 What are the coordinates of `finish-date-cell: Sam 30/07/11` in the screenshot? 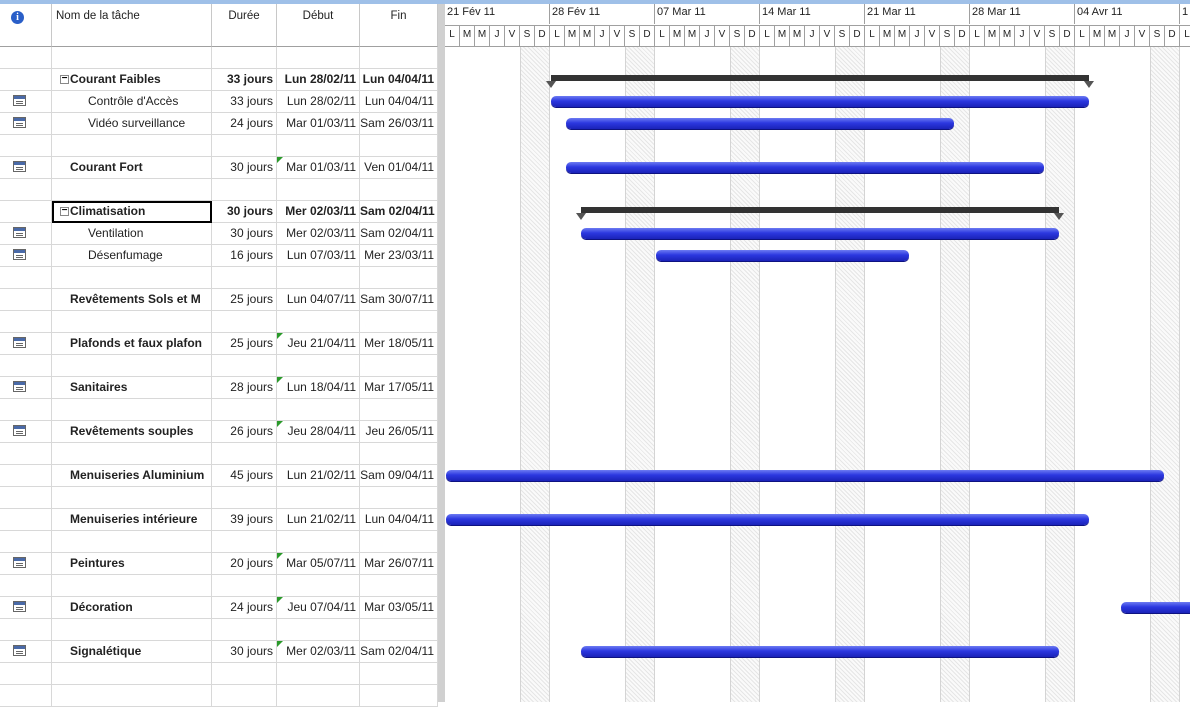 It's located at (399, 300).